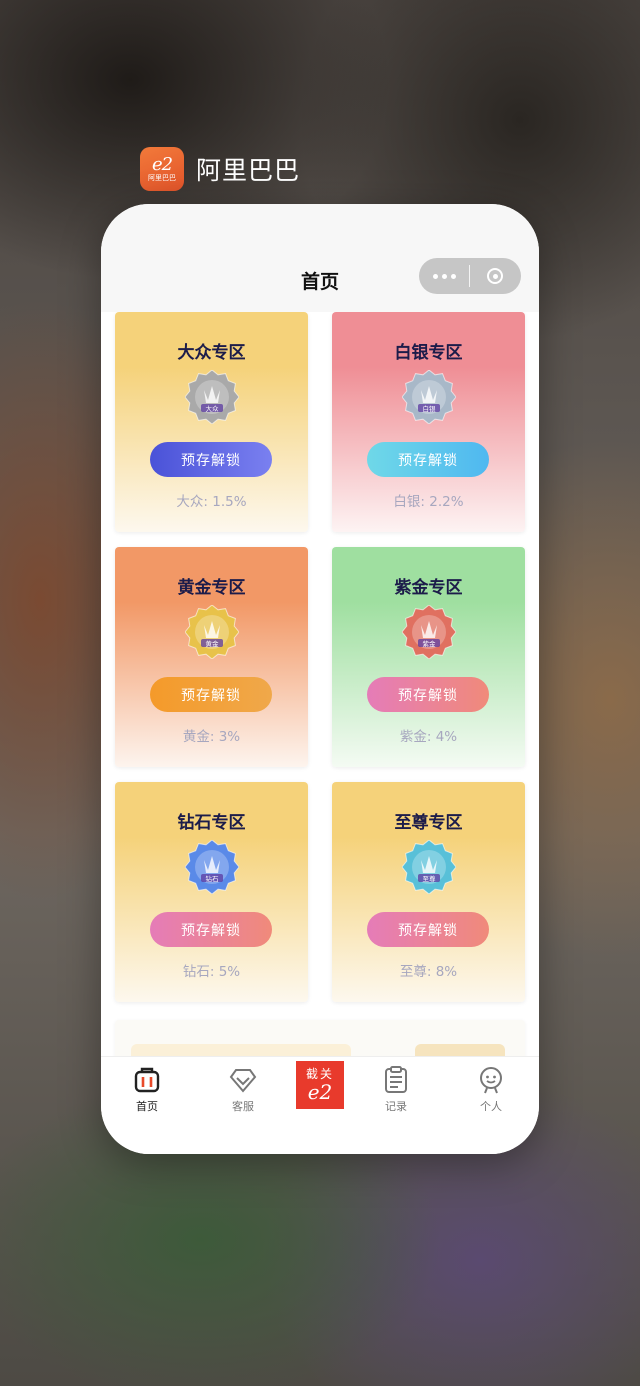 The height and width of the screenshot is (1386, 640). I want to click on tab-center-customs: 截关 e2, so click(320, 1085).